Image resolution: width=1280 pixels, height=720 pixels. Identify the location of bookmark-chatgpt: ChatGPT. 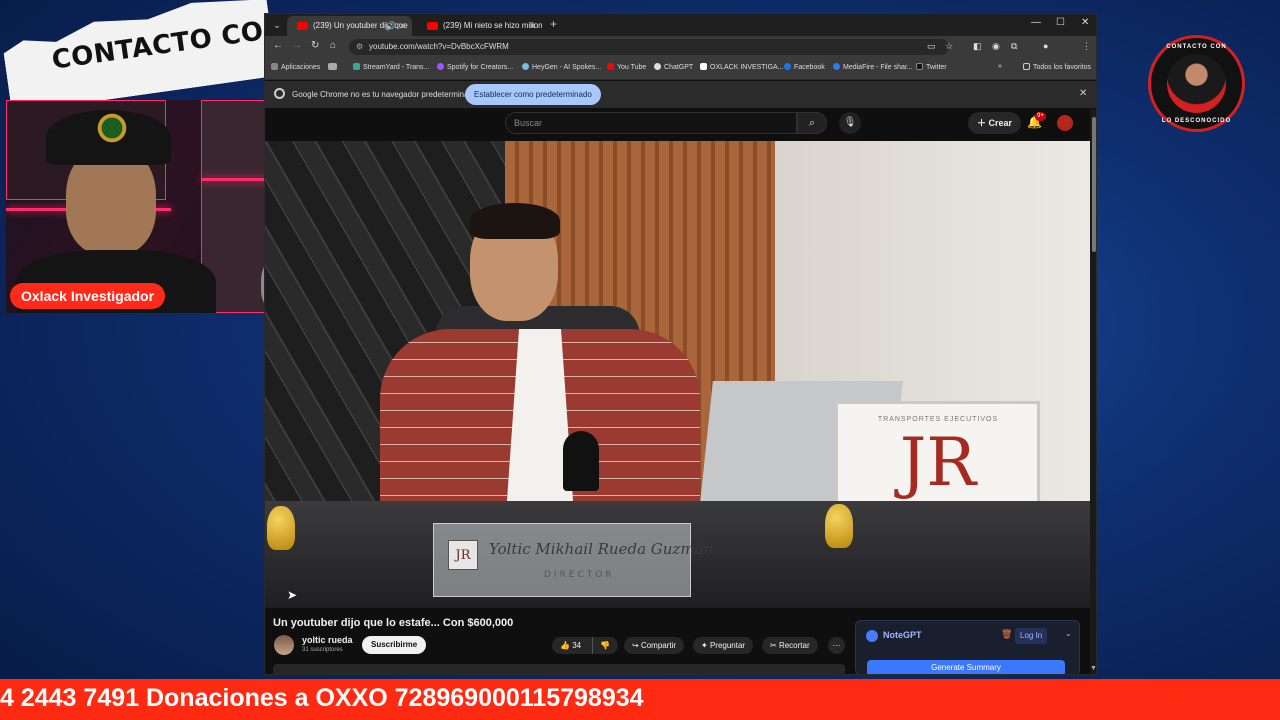
(673, 67).